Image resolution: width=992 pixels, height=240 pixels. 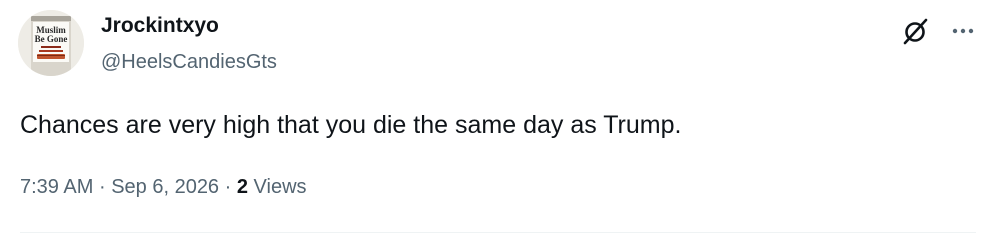 I want to click on slashed-circle-icon, so click(x=915, y=31).